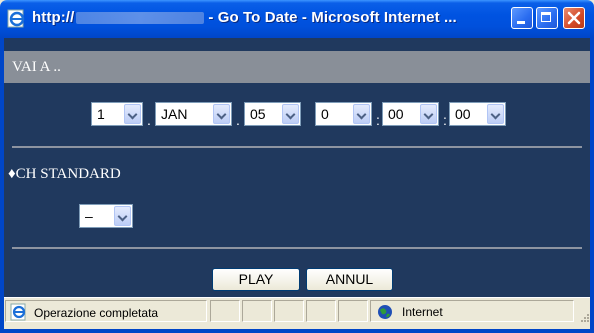 This screenshot has height=333, width=594. What do you see at coordinates (297, 331) in the screenshot?
I see `window-frame-bottom` at bounding box center [297, 331].